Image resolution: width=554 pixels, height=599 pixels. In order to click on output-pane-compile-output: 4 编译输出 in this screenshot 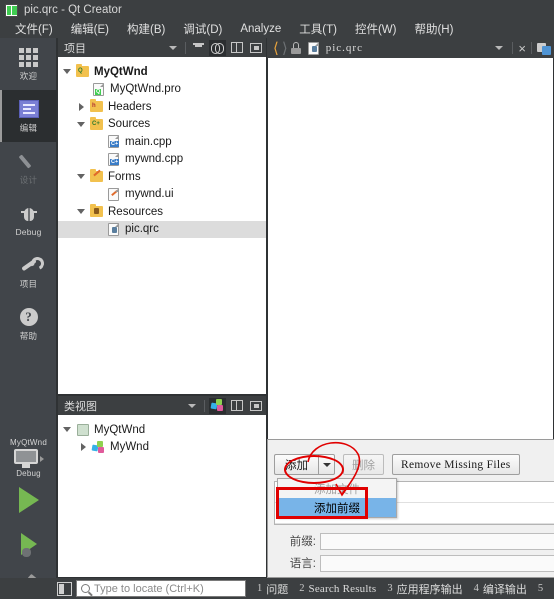, I will do `click(500, 589)`.